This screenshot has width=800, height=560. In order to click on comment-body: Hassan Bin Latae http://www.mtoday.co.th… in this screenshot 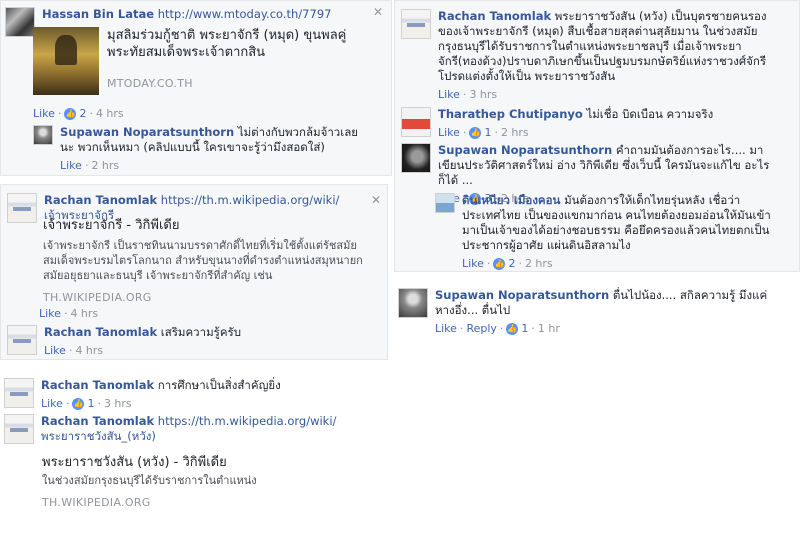, I will do `click(186, 14)`.